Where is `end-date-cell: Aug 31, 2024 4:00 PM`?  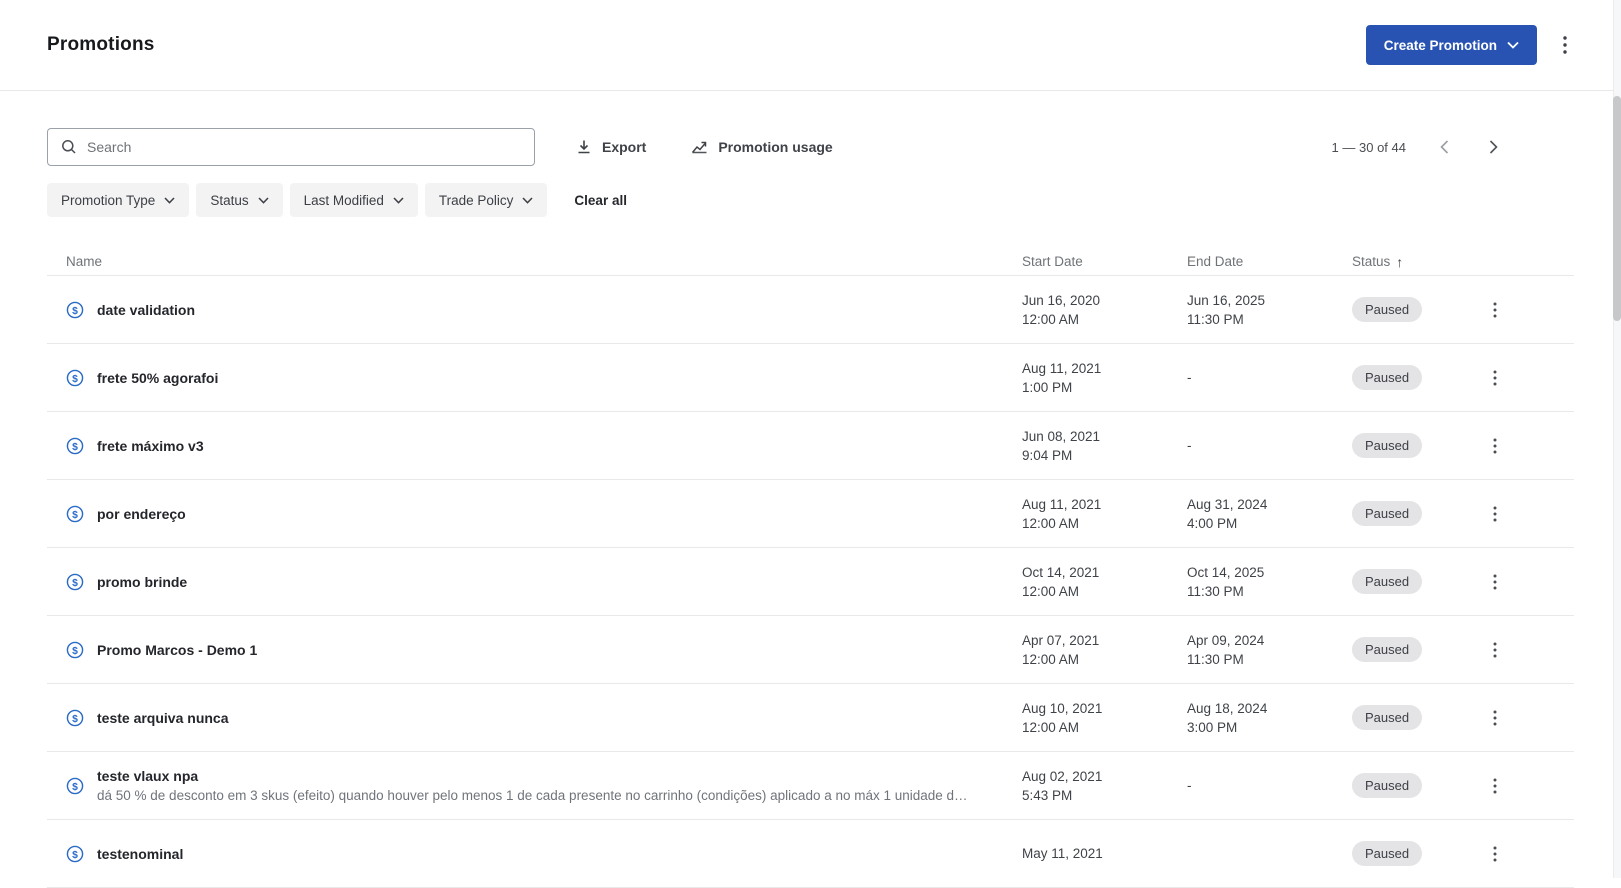 end-date-cell: Aug 31, 2024 4:00 PM is located at coordinates (1269, 514).